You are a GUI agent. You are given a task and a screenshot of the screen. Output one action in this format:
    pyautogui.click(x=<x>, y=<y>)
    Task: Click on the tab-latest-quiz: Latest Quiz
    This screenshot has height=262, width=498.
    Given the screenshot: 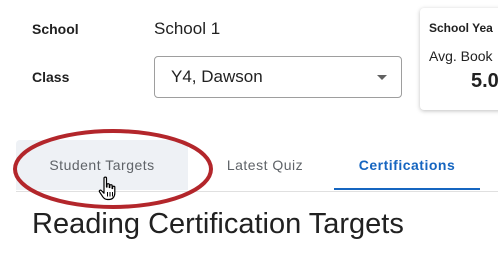 What is the action you would take?
    pyautogui.click(x=265, y=165)
    